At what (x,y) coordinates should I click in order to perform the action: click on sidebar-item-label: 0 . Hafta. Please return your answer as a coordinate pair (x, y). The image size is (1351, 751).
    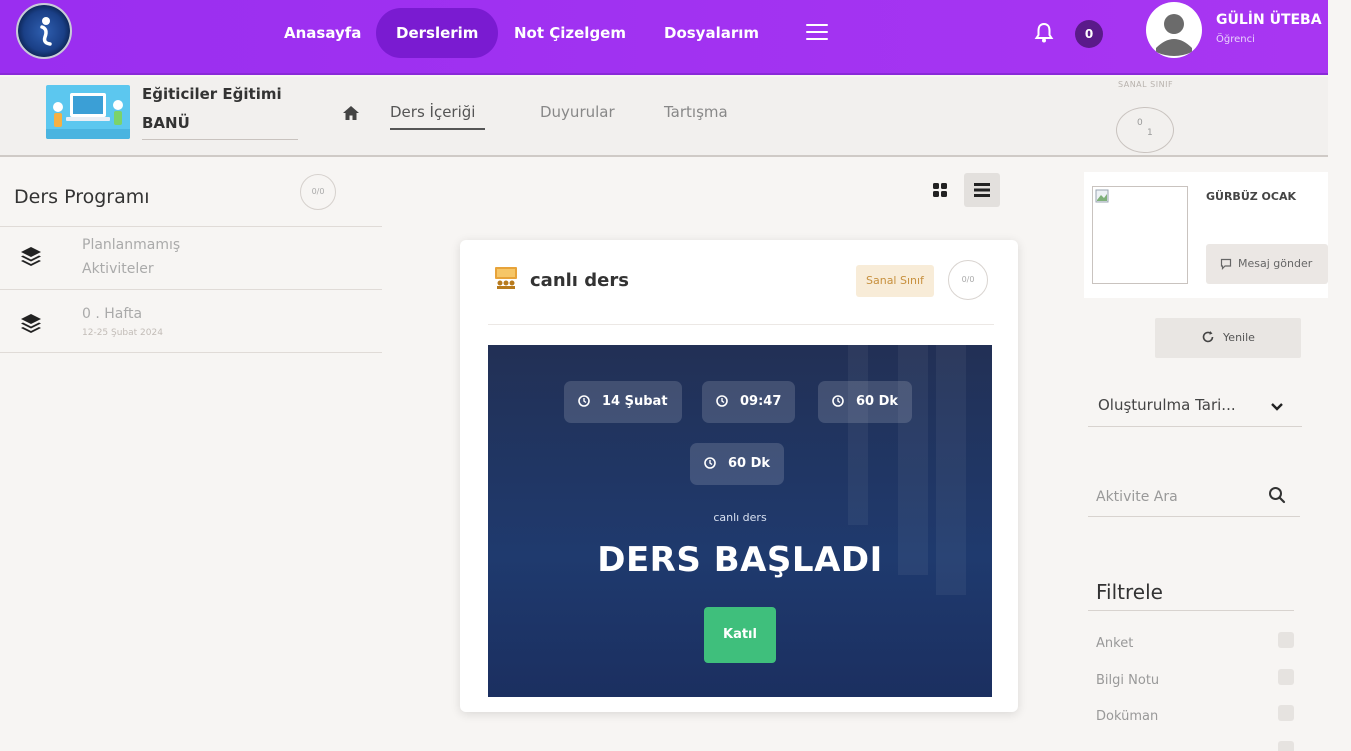
    Looking at the image, I should click on (112, 314).